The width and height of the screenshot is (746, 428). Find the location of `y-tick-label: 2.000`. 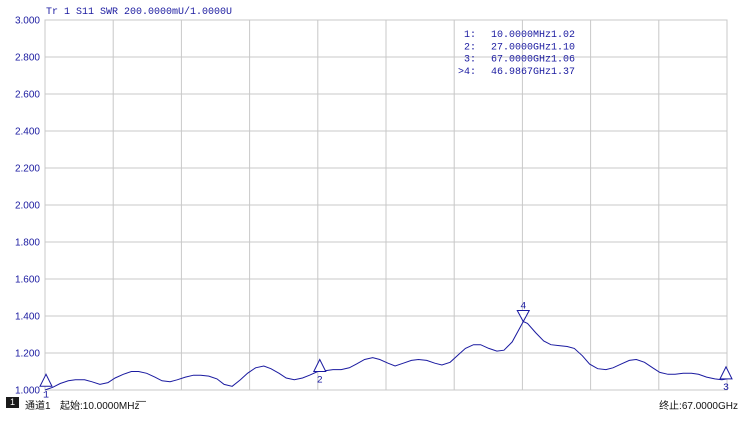

y-tick-label: 2.000 is located at coordinates (27, 206).